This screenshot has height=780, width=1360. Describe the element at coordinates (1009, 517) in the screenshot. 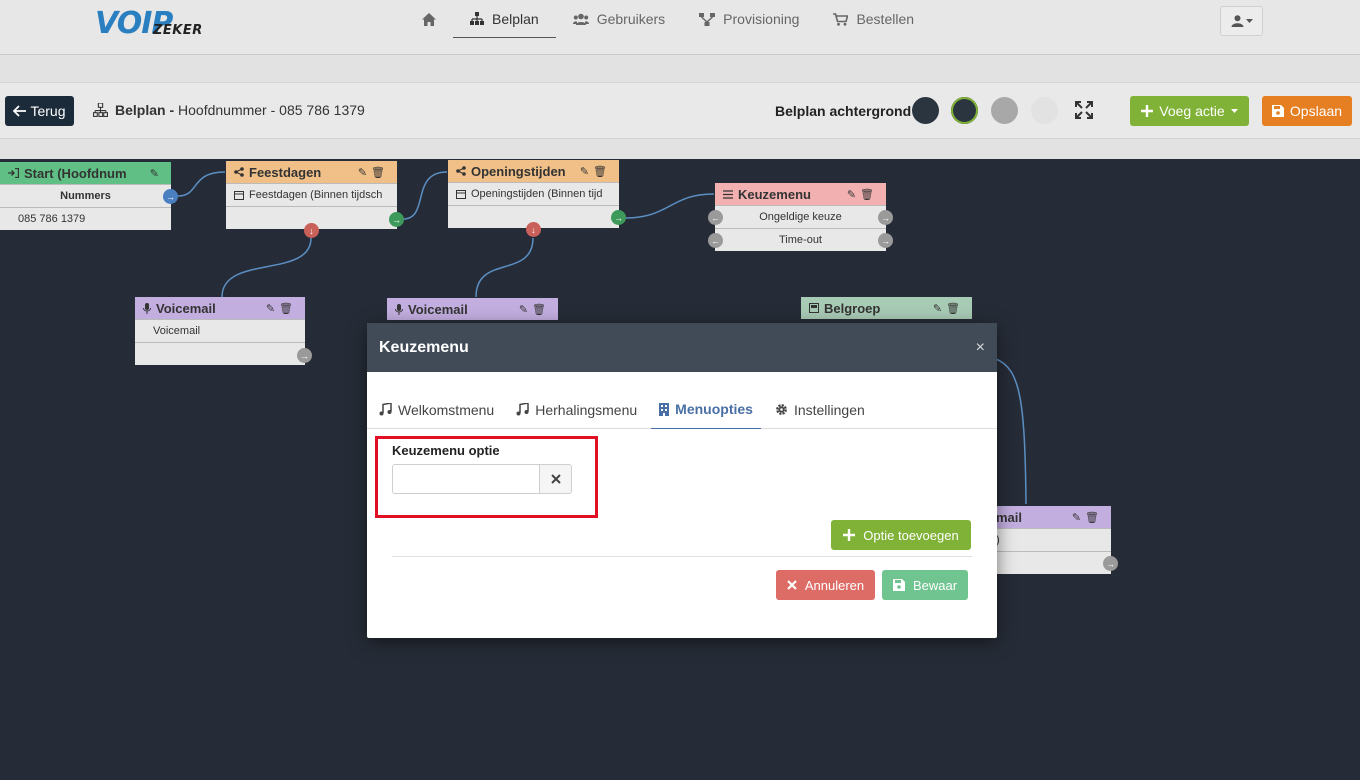

I see `node-voicemail-3-title: mail` at that location.